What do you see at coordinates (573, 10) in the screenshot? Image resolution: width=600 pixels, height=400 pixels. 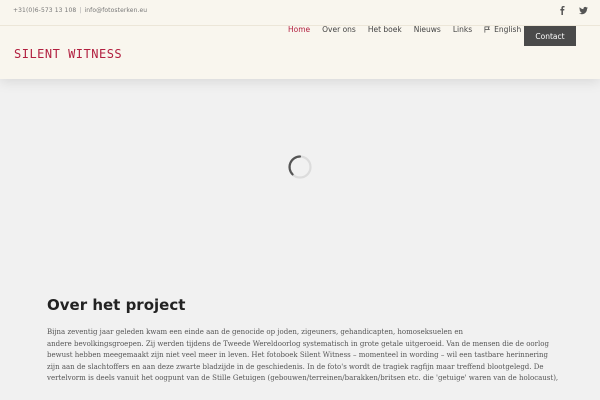 I see `social-links` at bounding box center [573, 10].